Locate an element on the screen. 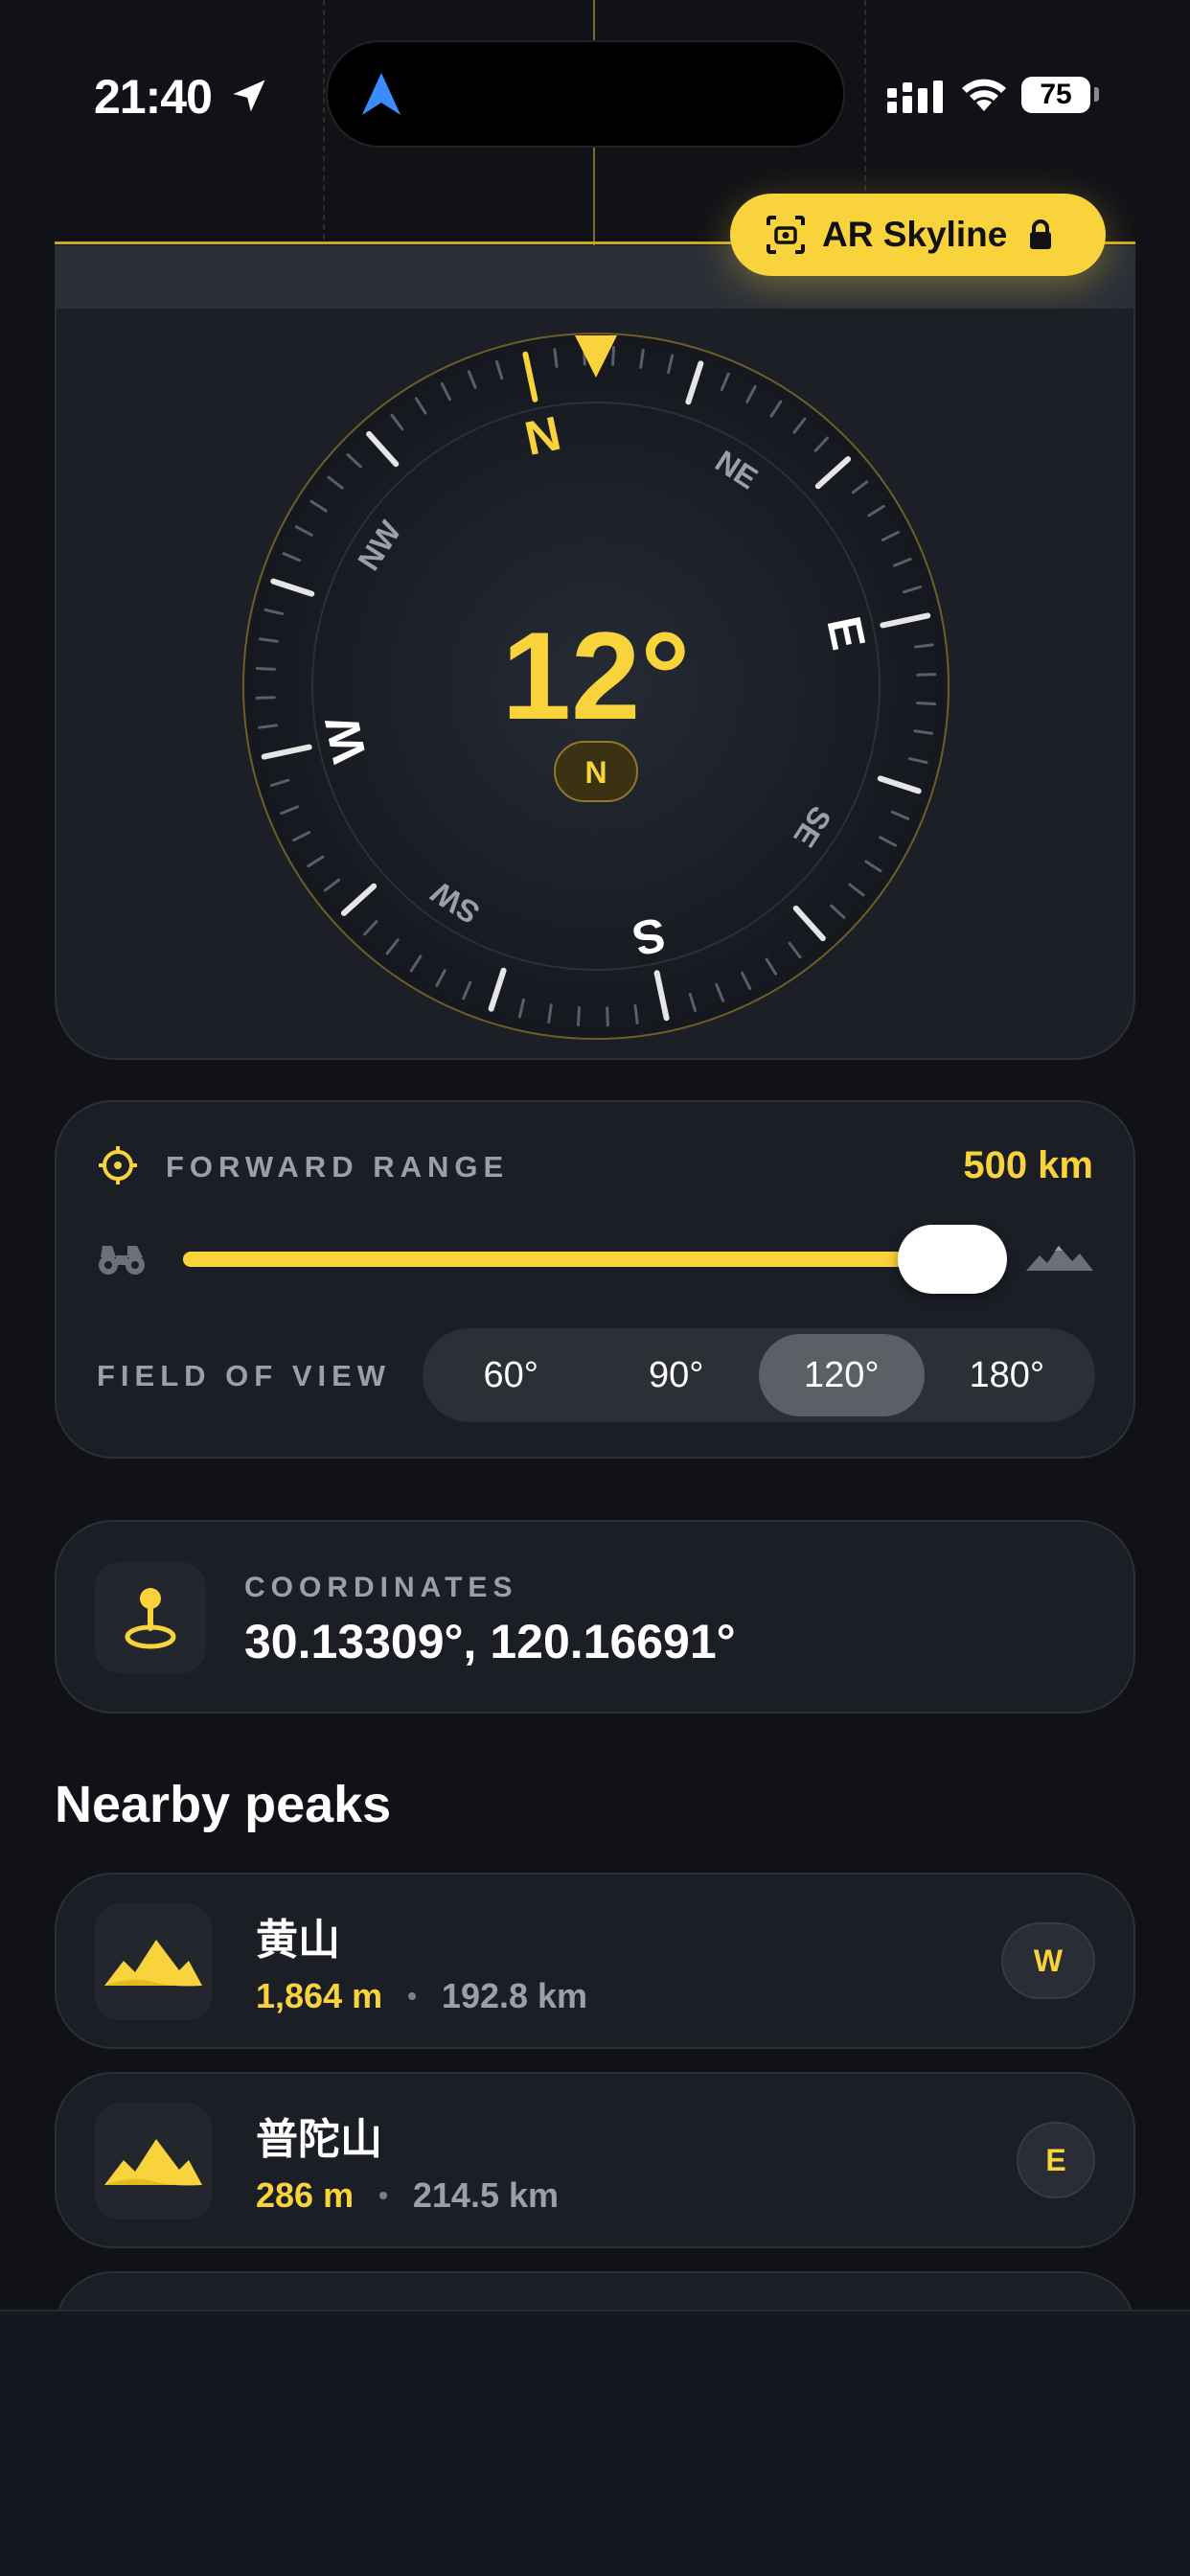 This screenshot has height=2576, width=1190. peak-direction-badge: E is located at coordinates (1056, 2160).